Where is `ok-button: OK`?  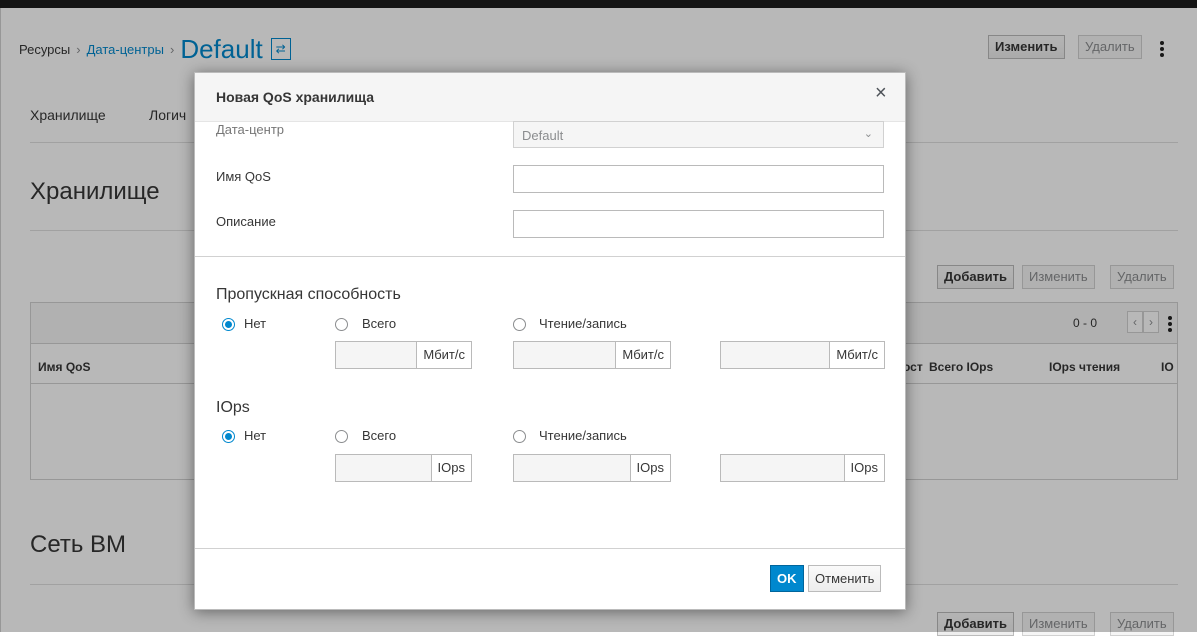
ok-button: OK is located at coordinates (787, 578).